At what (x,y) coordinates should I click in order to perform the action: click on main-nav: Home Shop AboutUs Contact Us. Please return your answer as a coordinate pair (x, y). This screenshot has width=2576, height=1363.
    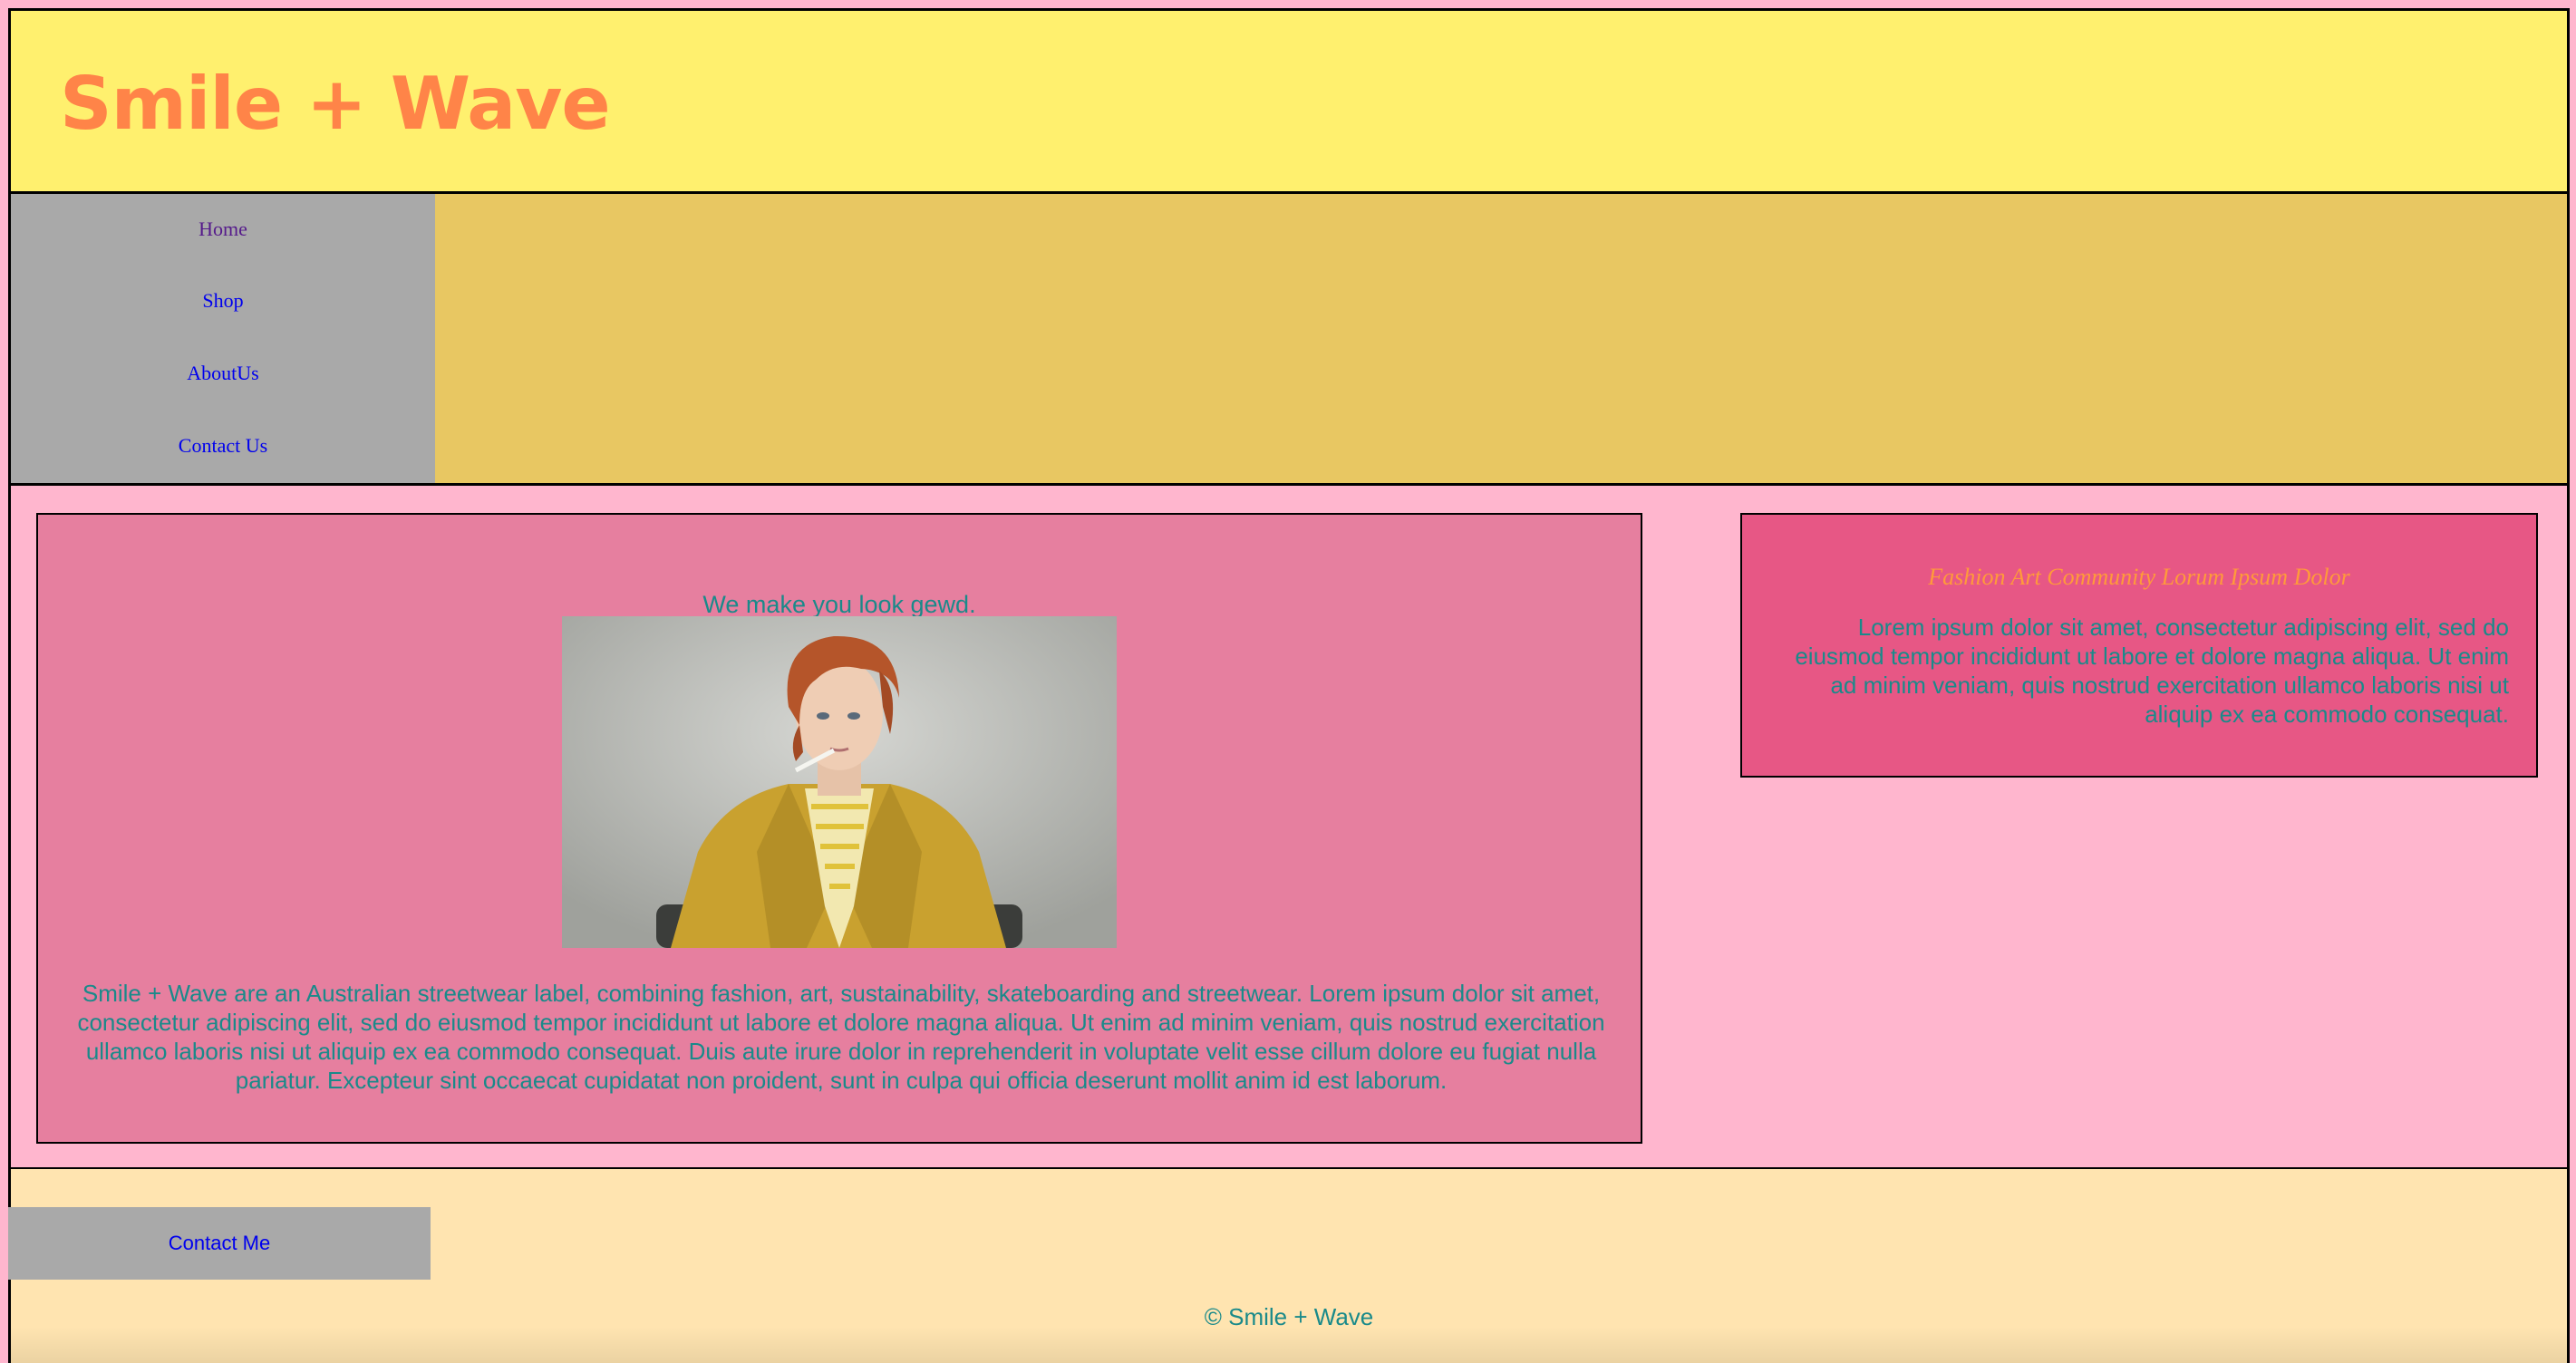
    Looking at the image, I should click on (223, 338).